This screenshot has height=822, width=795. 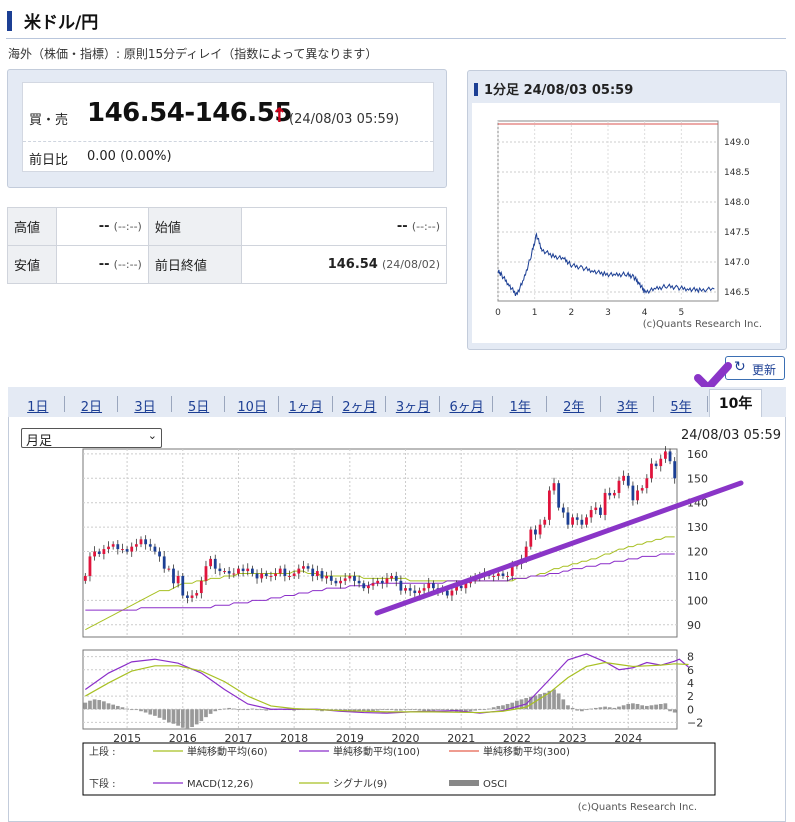 What do you see at coordinates (737, 233) in the screenshot?
I see `intraday-y-tick: 147.5` at bounding box center [737, 233].